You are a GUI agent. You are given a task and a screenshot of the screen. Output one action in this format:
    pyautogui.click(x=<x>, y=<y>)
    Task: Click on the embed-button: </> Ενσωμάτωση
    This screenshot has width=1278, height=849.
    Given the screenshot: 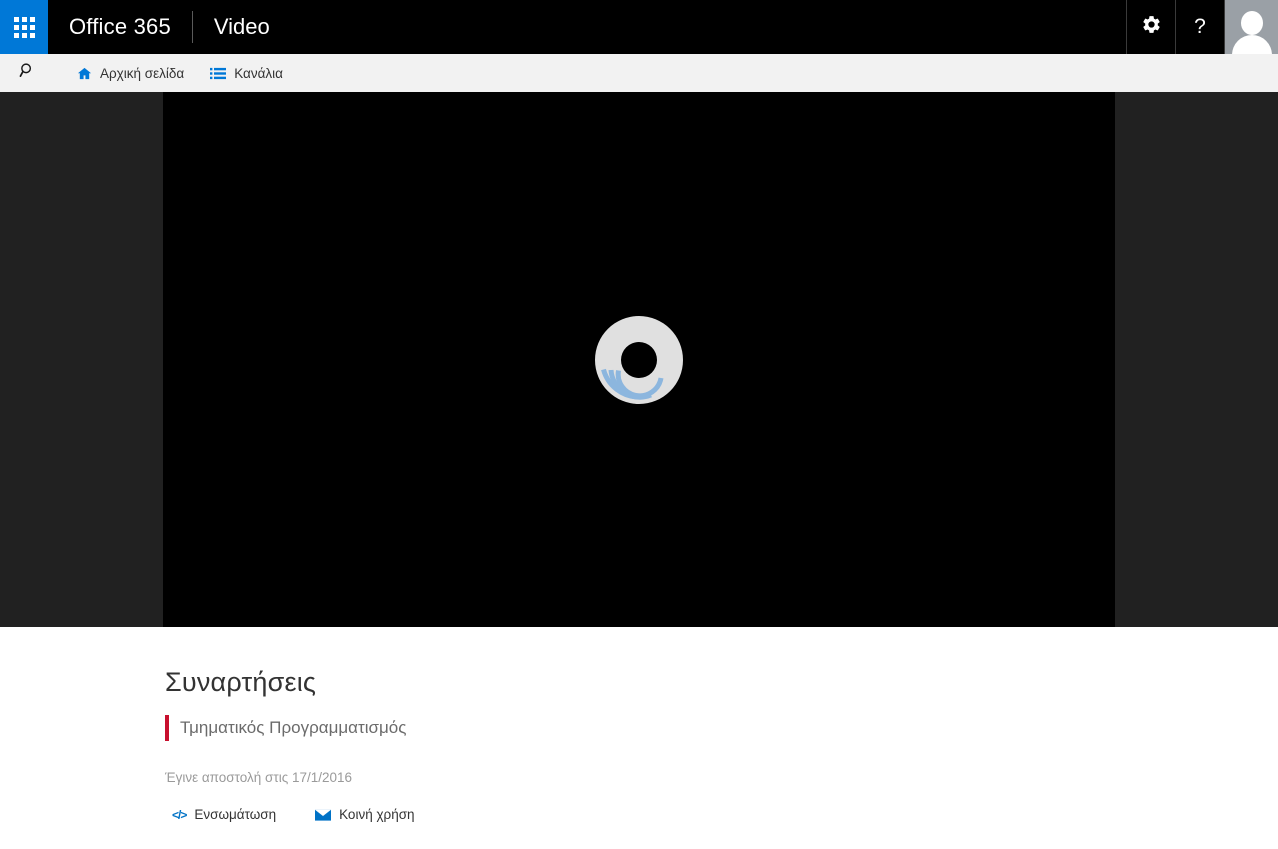 What is the action you would take?
    pyautogui.click(x=224, y=814)
    